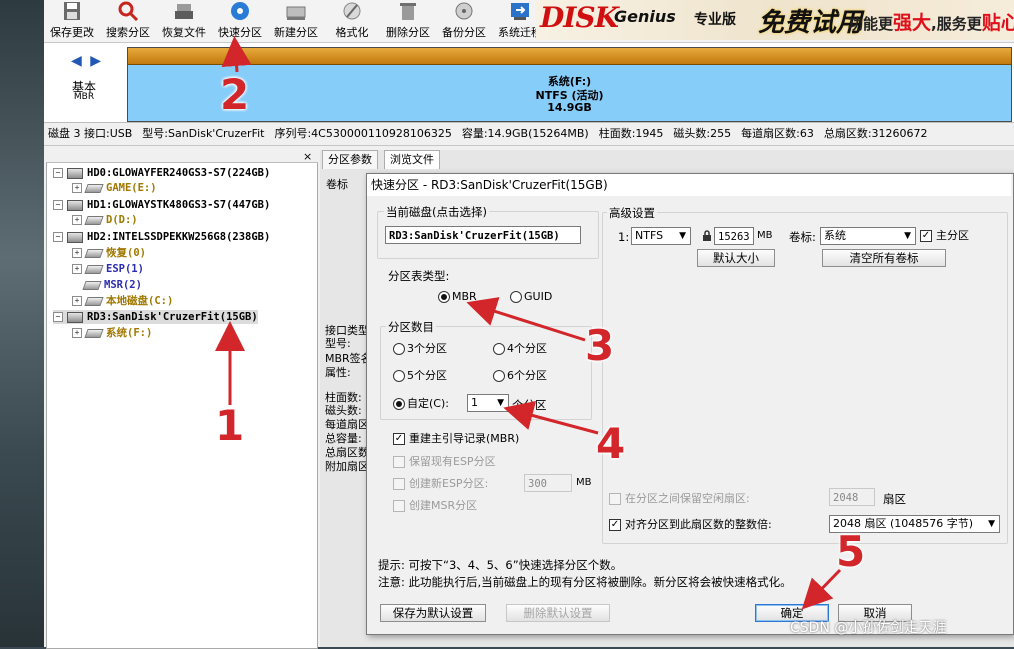 Image resolution: width=1014 pixels, height=649 pixels. Describe the element at coordinates (240, 32) in the screenshot. I see `toolbar-label: 快速分区` at that location.